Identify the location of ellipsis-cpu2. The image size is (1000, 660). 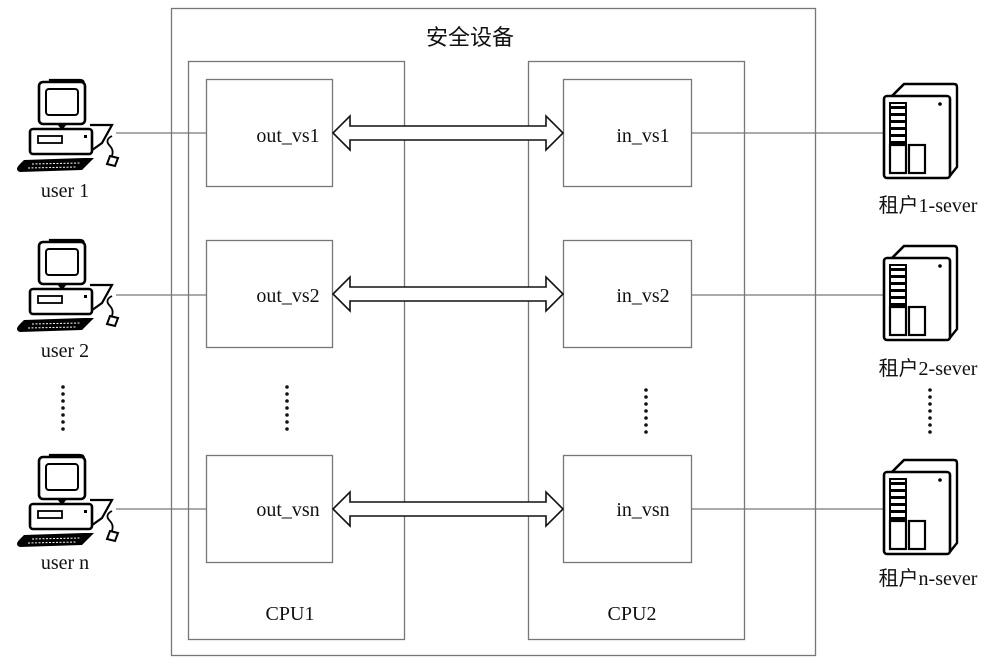
(646, 411).